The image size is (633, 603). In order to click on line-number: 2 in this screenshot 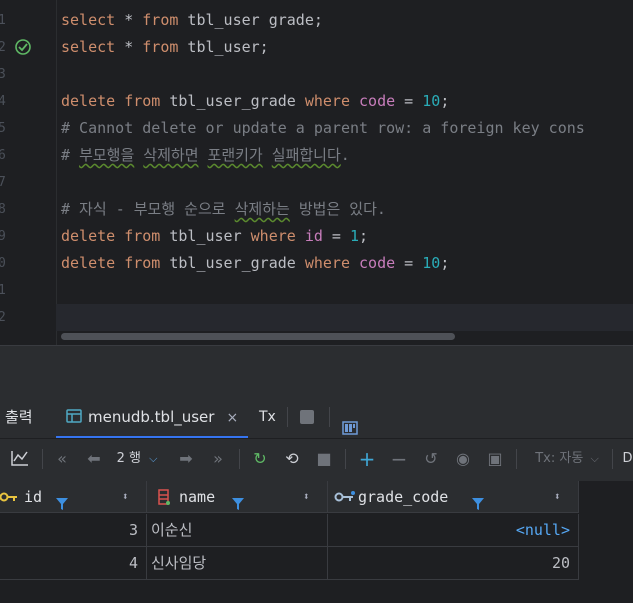, I will do `click(28, 317)`.